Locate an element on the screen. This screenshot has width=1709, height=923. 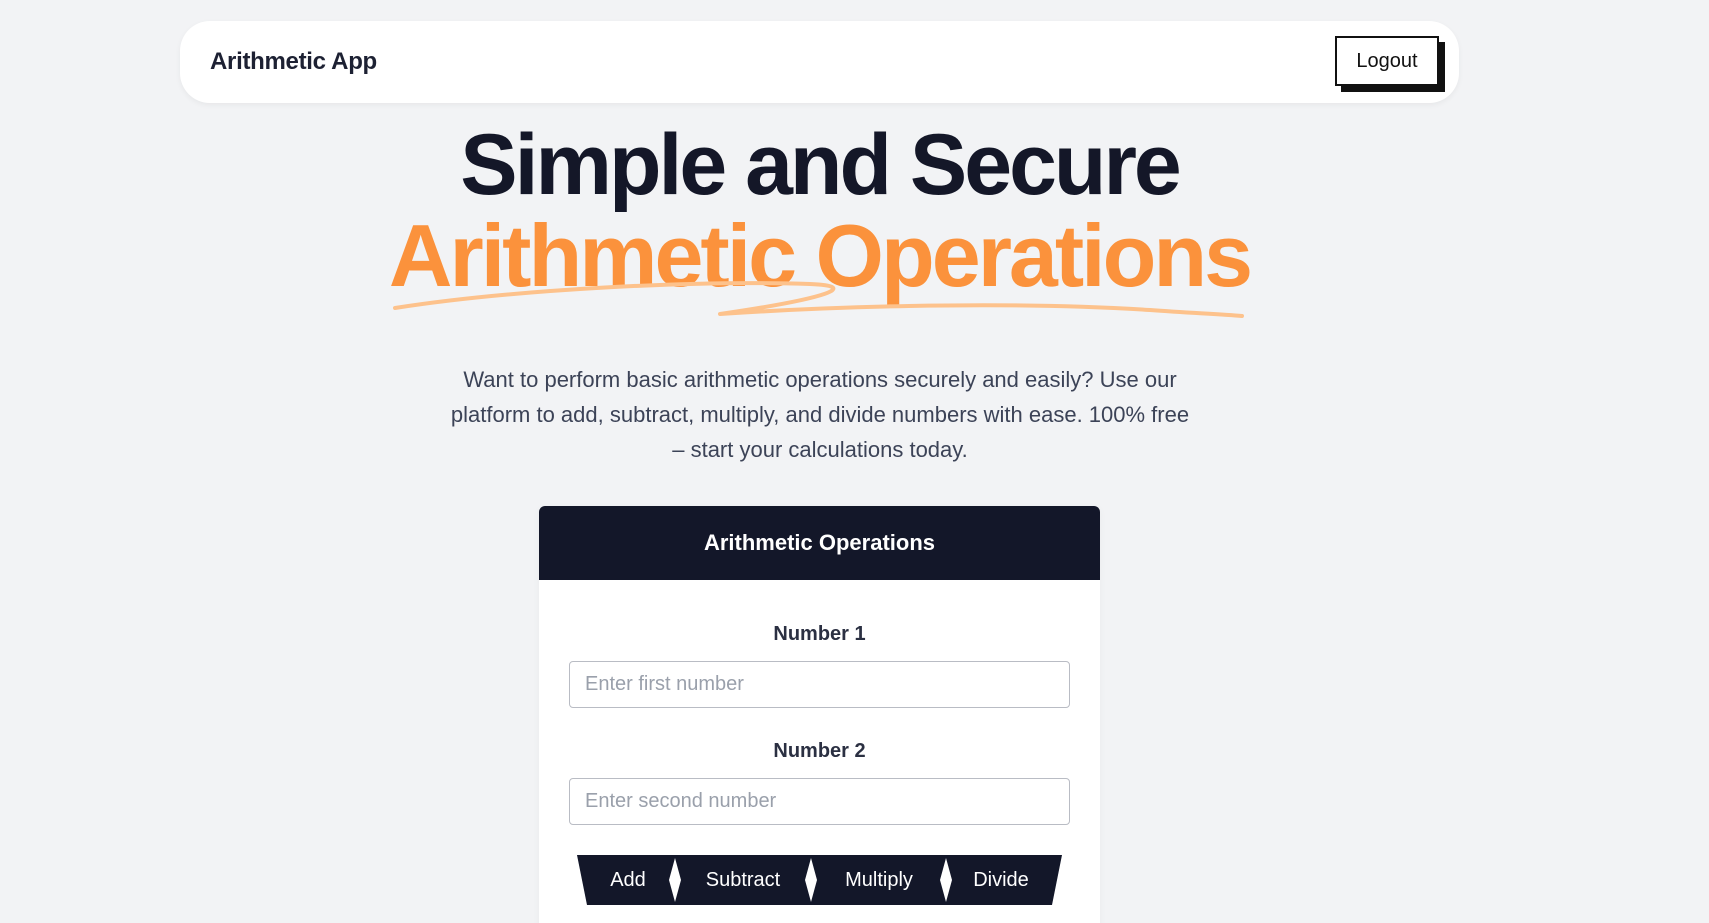
operations-bar: Add Subtract Multiply Divide is located at coordinates (819, 880).